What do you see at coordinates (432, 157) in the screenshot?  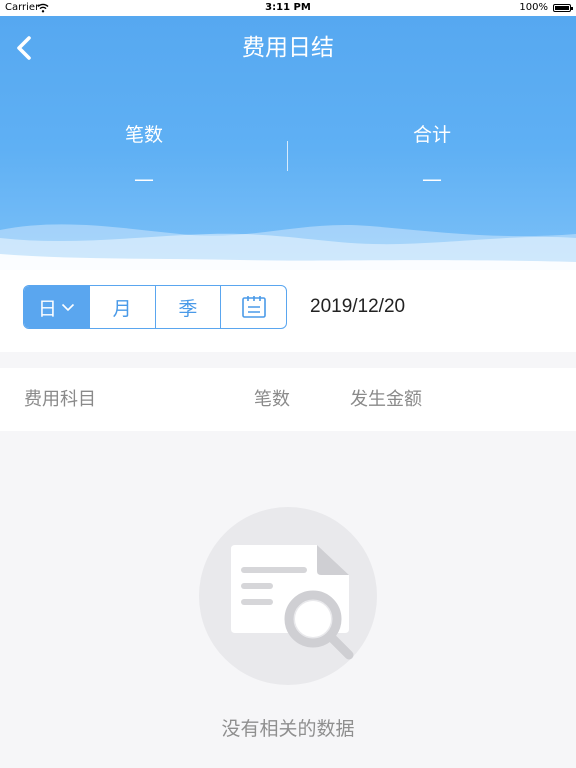 I see `total-summary: 合计 —` at bounding box center [432, 157].